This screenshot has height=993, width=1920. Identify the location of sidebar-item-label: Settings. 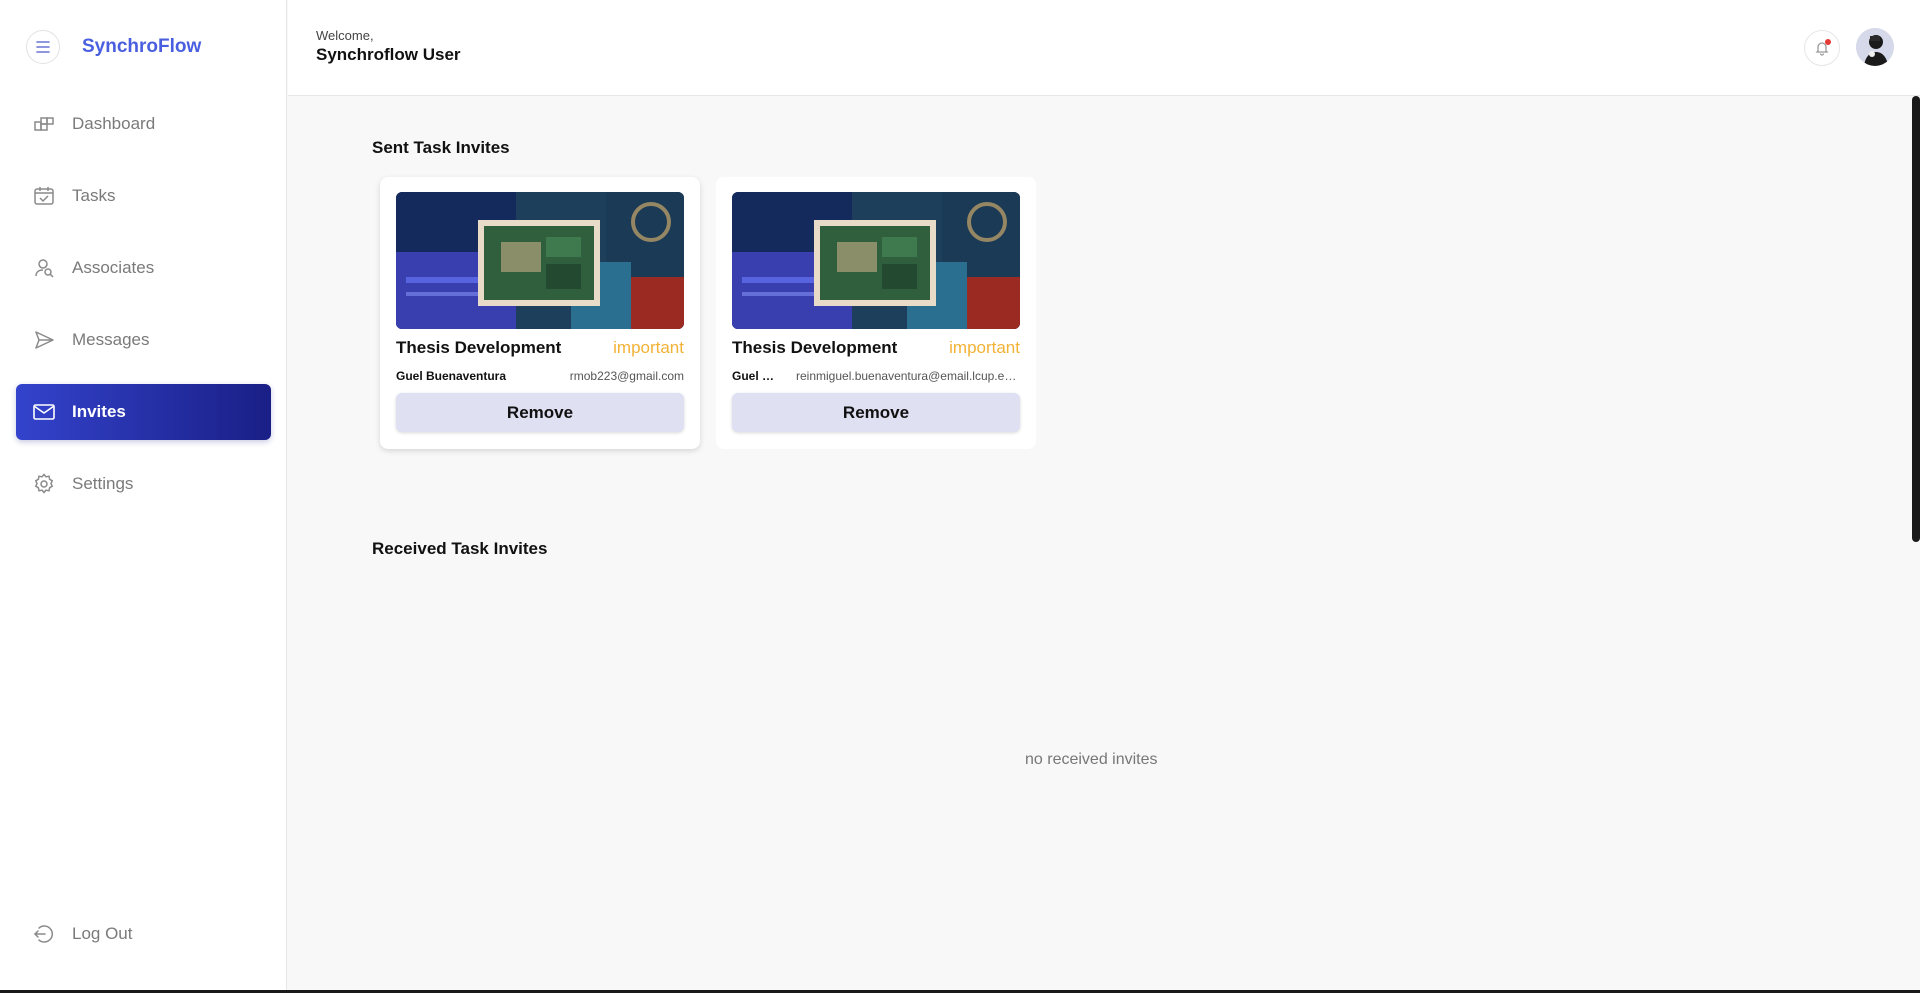
(103, 483).